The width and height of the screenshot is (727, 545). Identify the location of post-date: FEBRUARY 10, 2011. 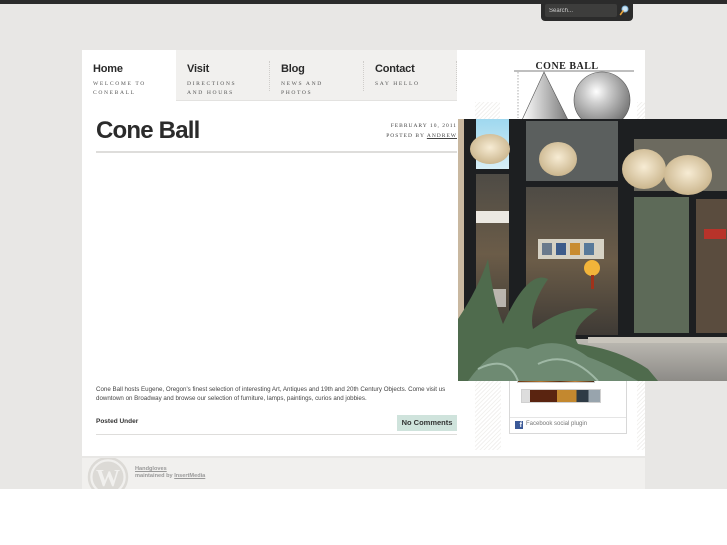
(423, 126).